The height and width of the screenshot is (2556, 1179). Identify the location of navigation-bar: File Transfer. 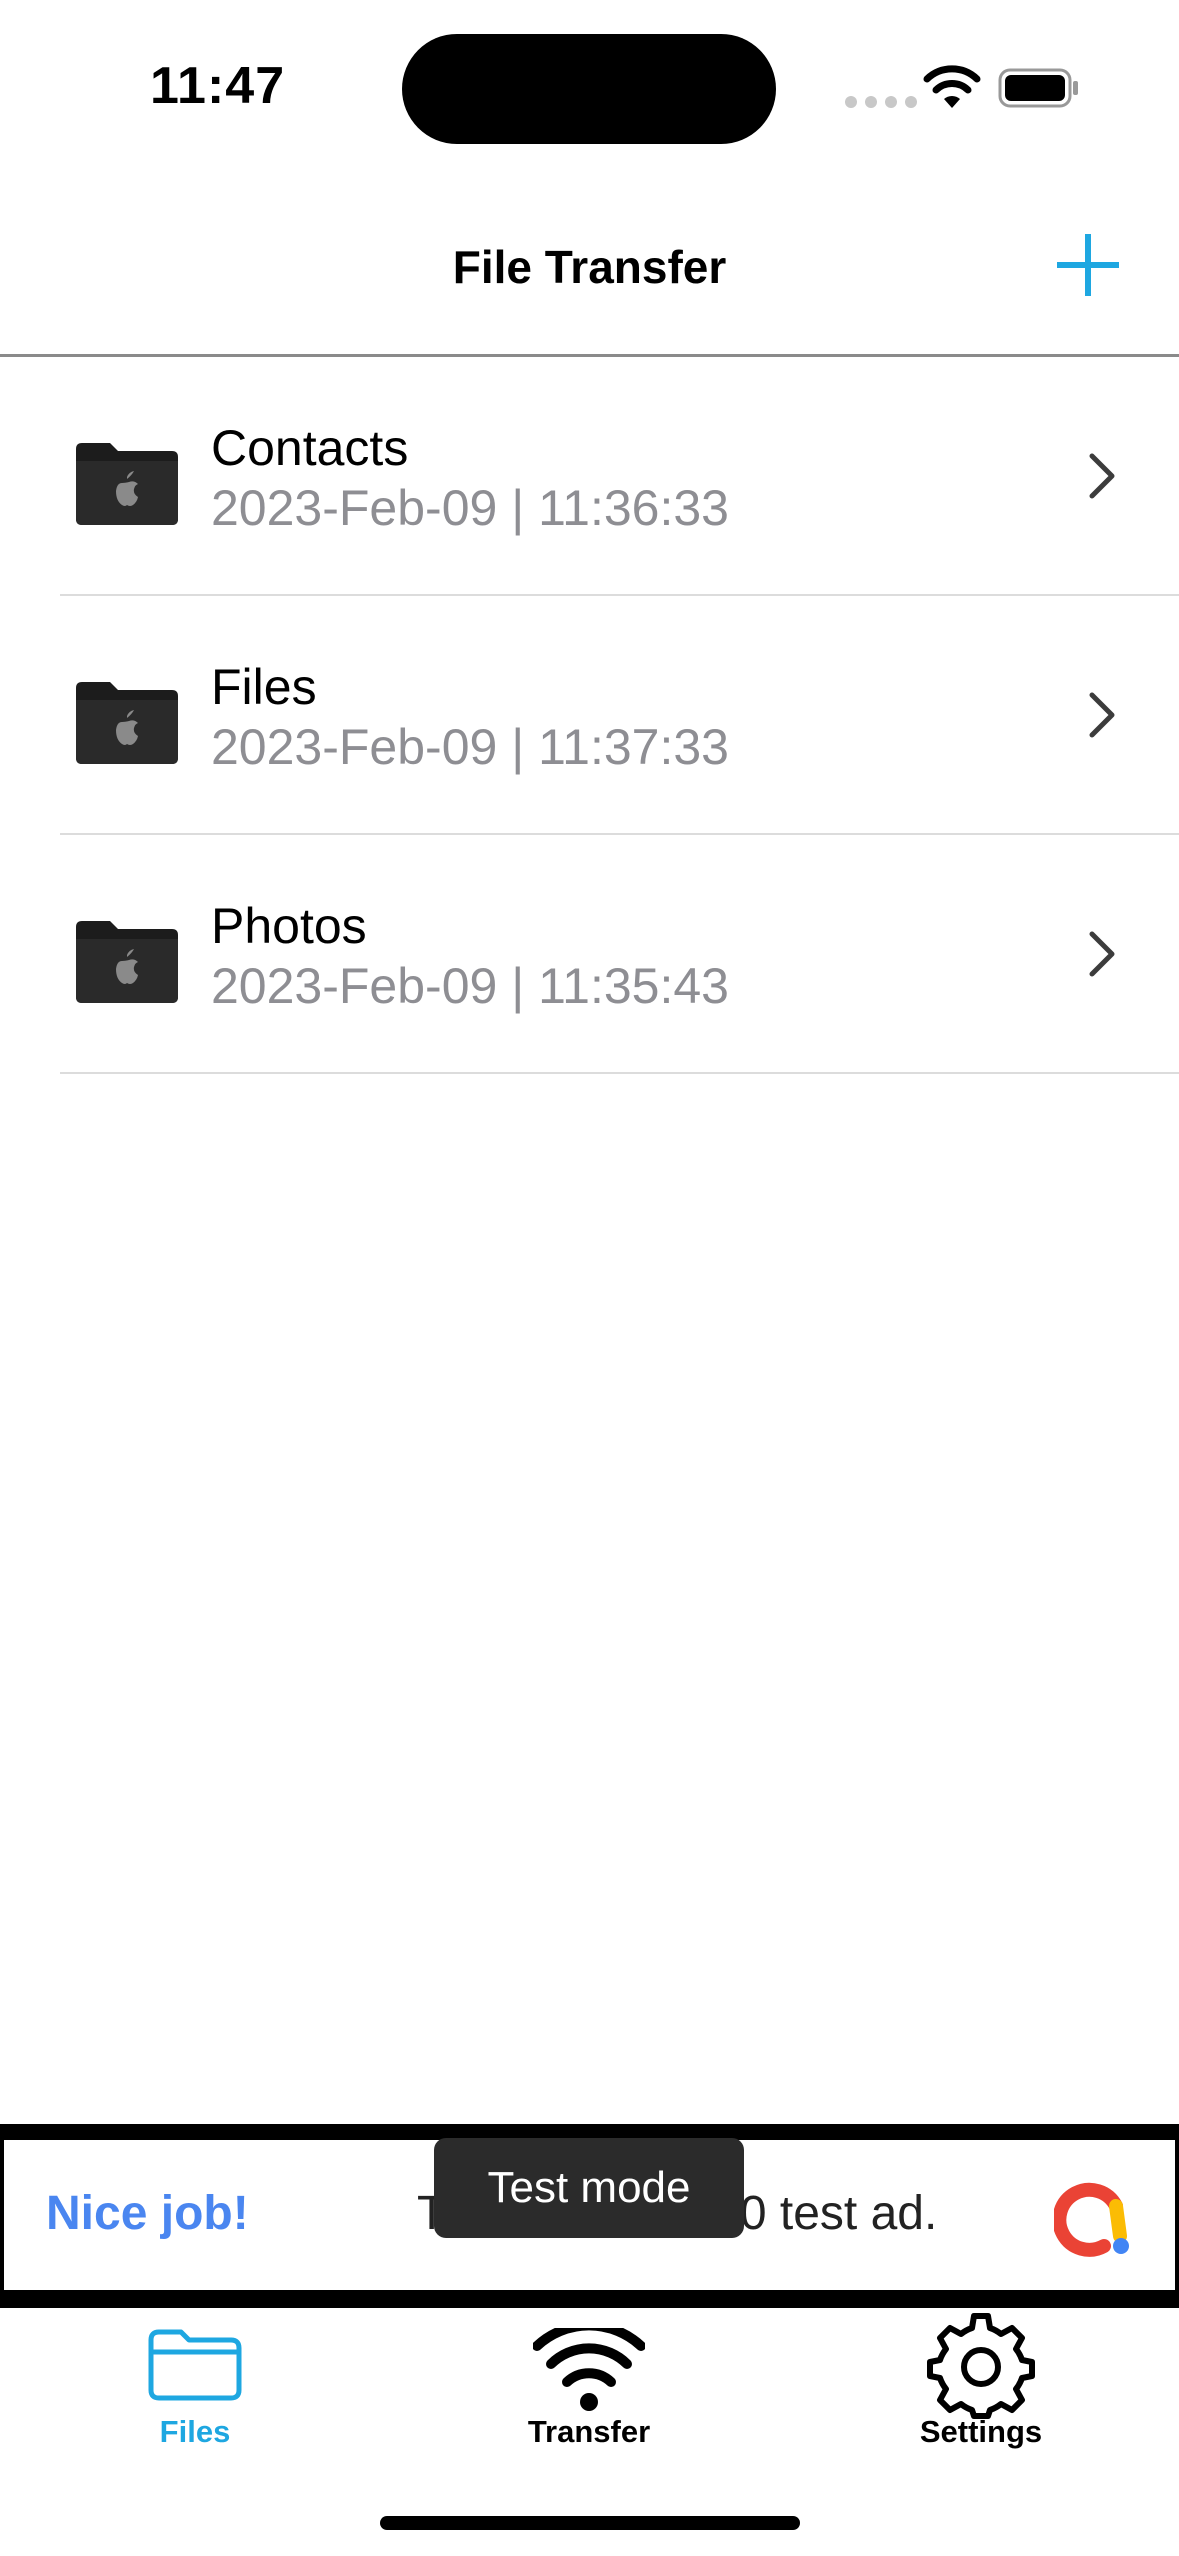
(589, 278).